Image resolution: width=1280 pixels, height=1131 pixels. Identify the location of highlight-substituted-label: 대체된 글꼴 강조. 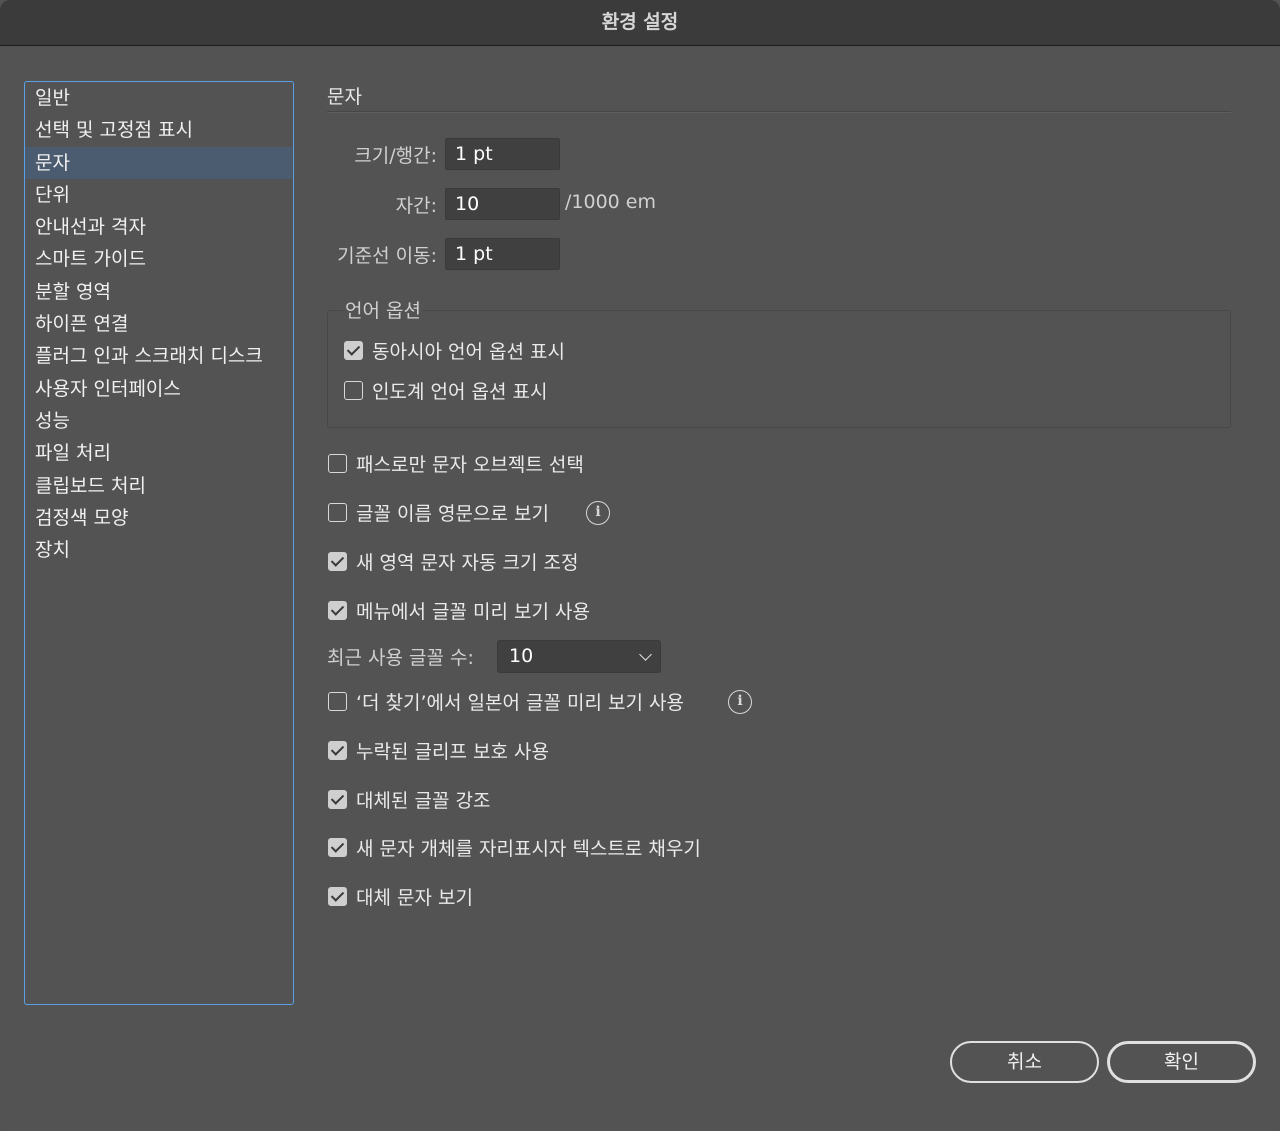
(423, 799).